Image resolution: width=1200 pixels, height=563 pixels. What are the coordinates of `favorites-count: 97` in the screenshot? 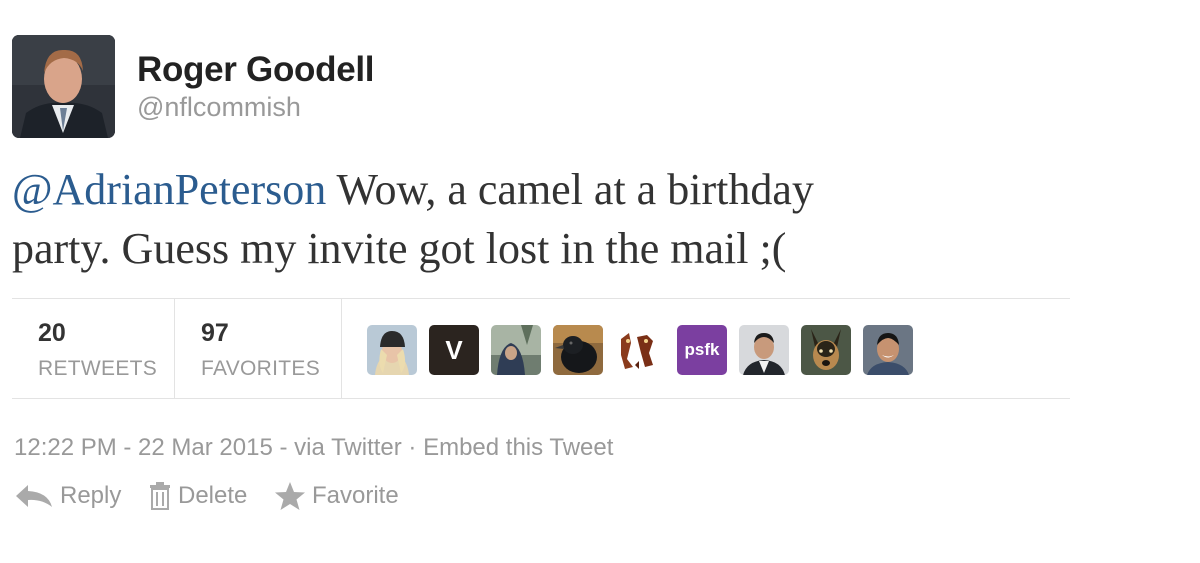 It's located at (215, 333).